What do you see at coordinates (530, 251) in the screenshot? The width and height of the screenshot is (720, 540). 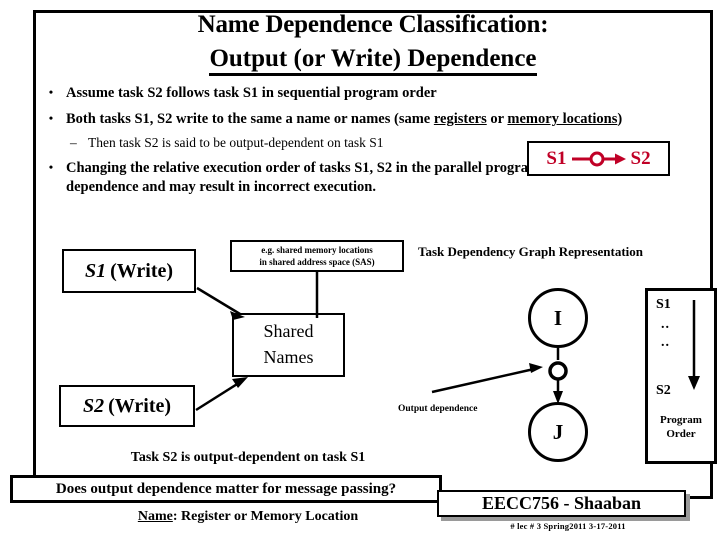 I see `task-dependency-graph-caption: Task Dependency Graph Representation` at bounding box center [530, 251].